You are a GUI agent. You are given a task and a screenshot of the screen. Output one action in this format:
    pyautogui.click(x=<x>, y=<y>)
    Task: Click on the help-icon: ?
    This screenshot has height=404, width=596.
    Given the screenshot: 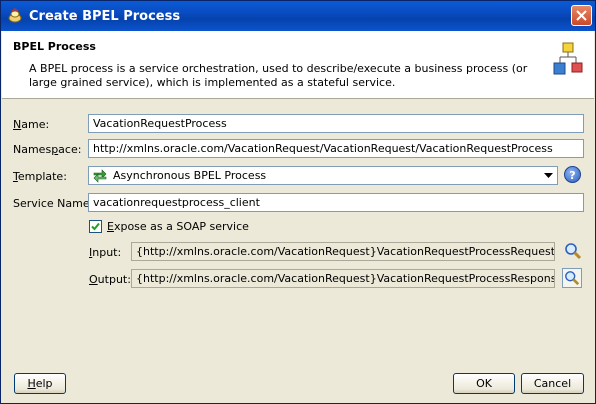 What is the action you would take?
    pyautogui.click(x=572, y=174)
    